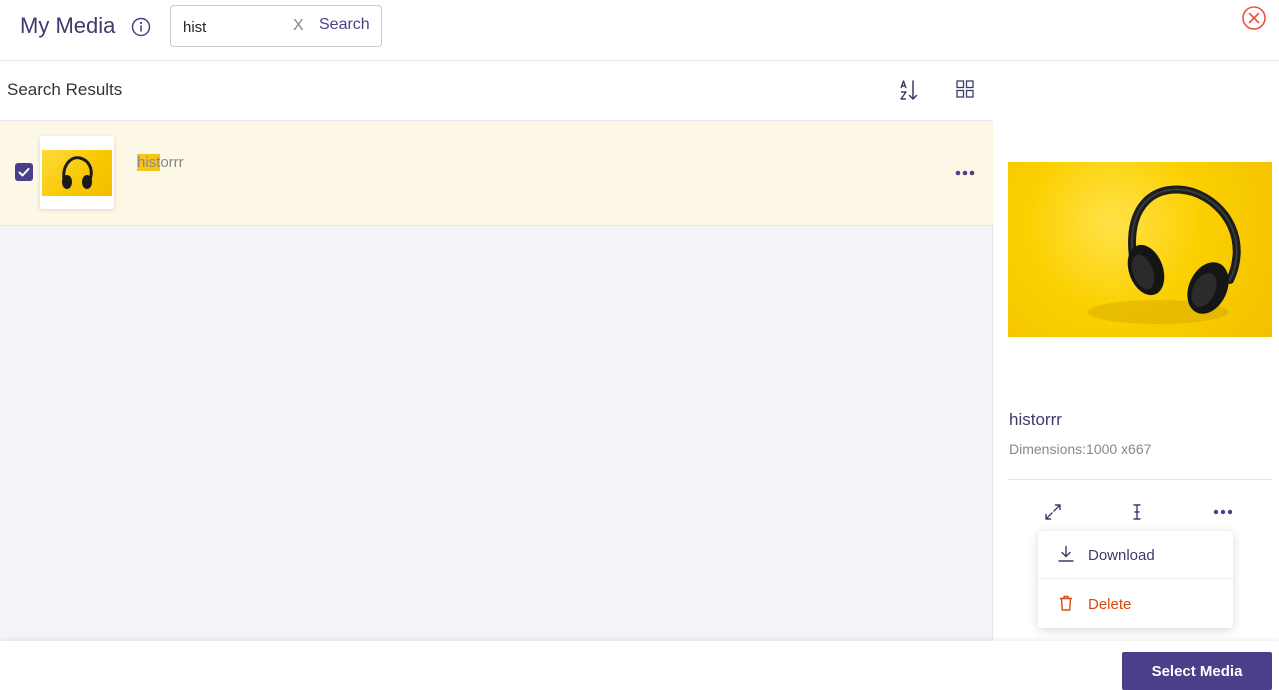  Describe the element at coordinates (65, 89) in the screenshot. I see `results-title: Search Results` at that location.